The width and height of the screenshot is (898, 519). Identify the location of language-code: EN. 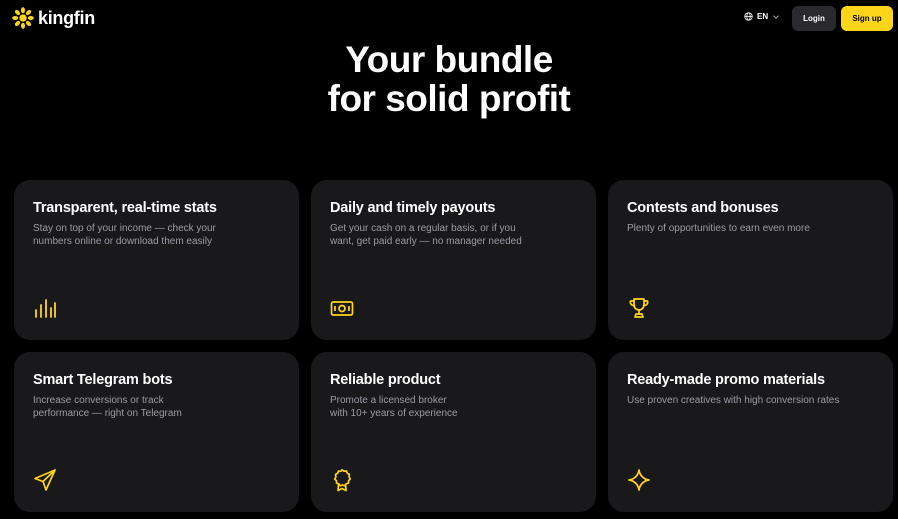
(763, 16).